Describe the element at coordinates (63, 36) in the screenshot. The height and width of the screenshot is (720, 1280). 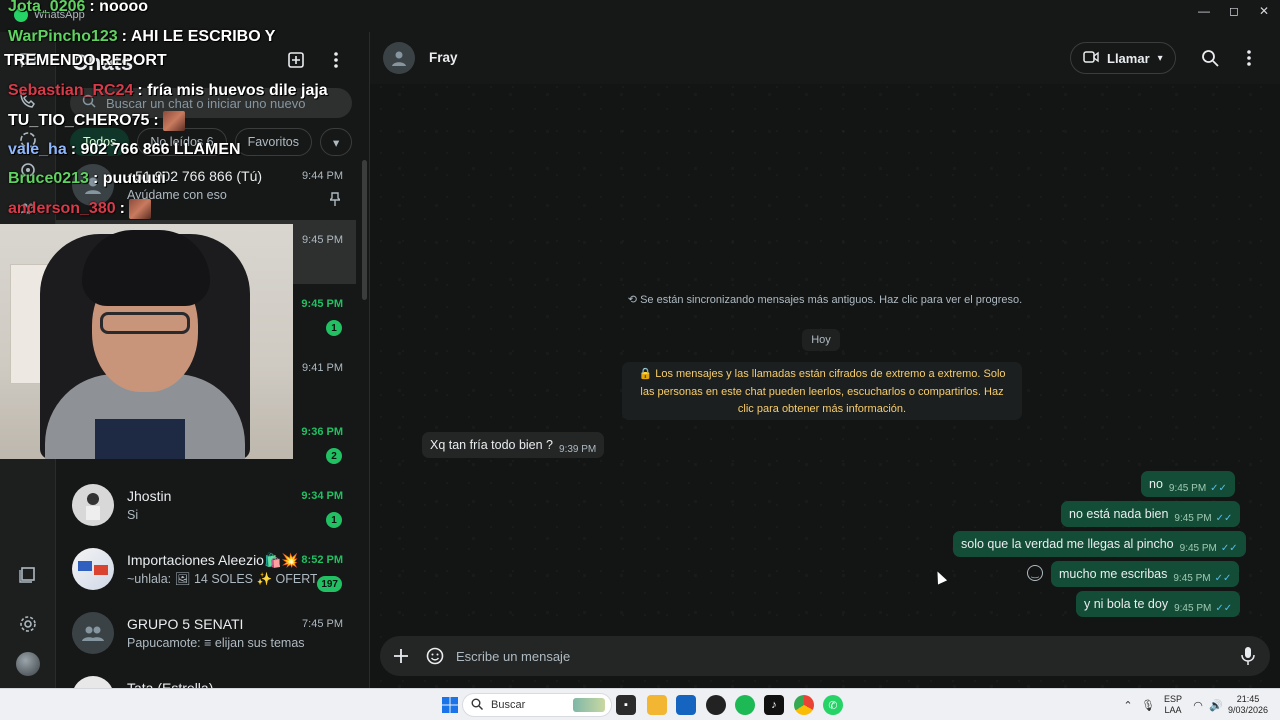
I see `overlay-username: WarPincho123` at that location.